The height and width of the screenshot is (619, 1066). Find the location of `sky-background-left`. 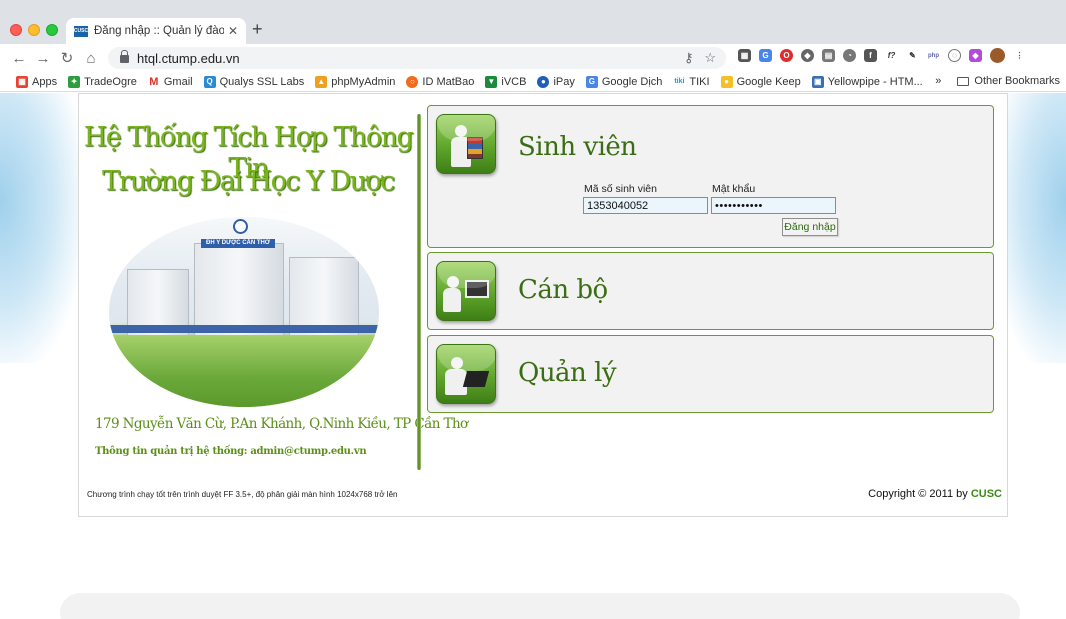

sky-background-left is located at coordinates (40, 228).